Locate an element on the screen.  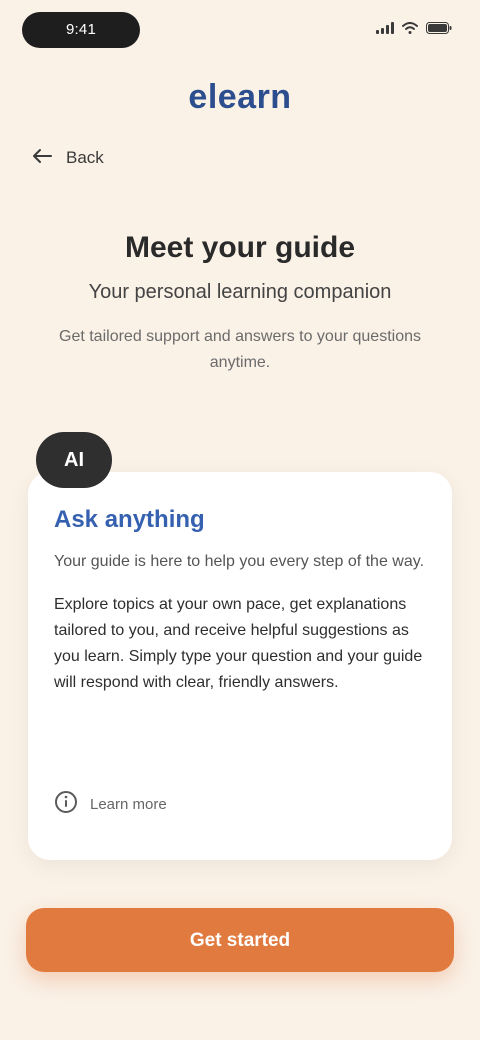
brand-header: elearn is located at coordinates (240, 97).